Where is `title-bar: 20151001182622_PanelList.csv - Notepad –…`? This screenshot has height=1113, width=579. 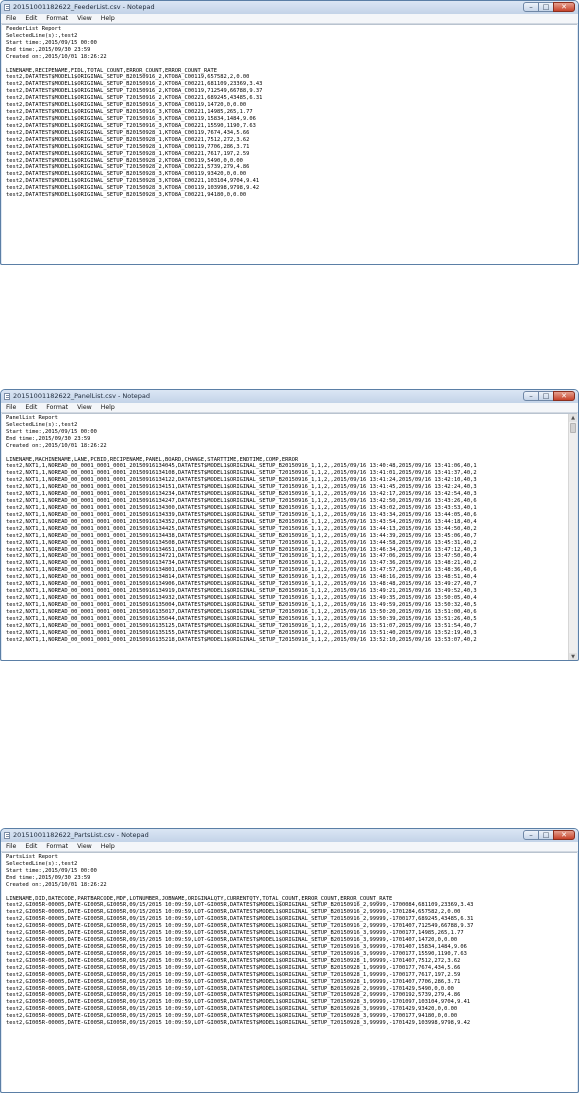 title-bar: 20151001182622_PanelList.csv - Notepad –… is located at coordinates (289, 396).